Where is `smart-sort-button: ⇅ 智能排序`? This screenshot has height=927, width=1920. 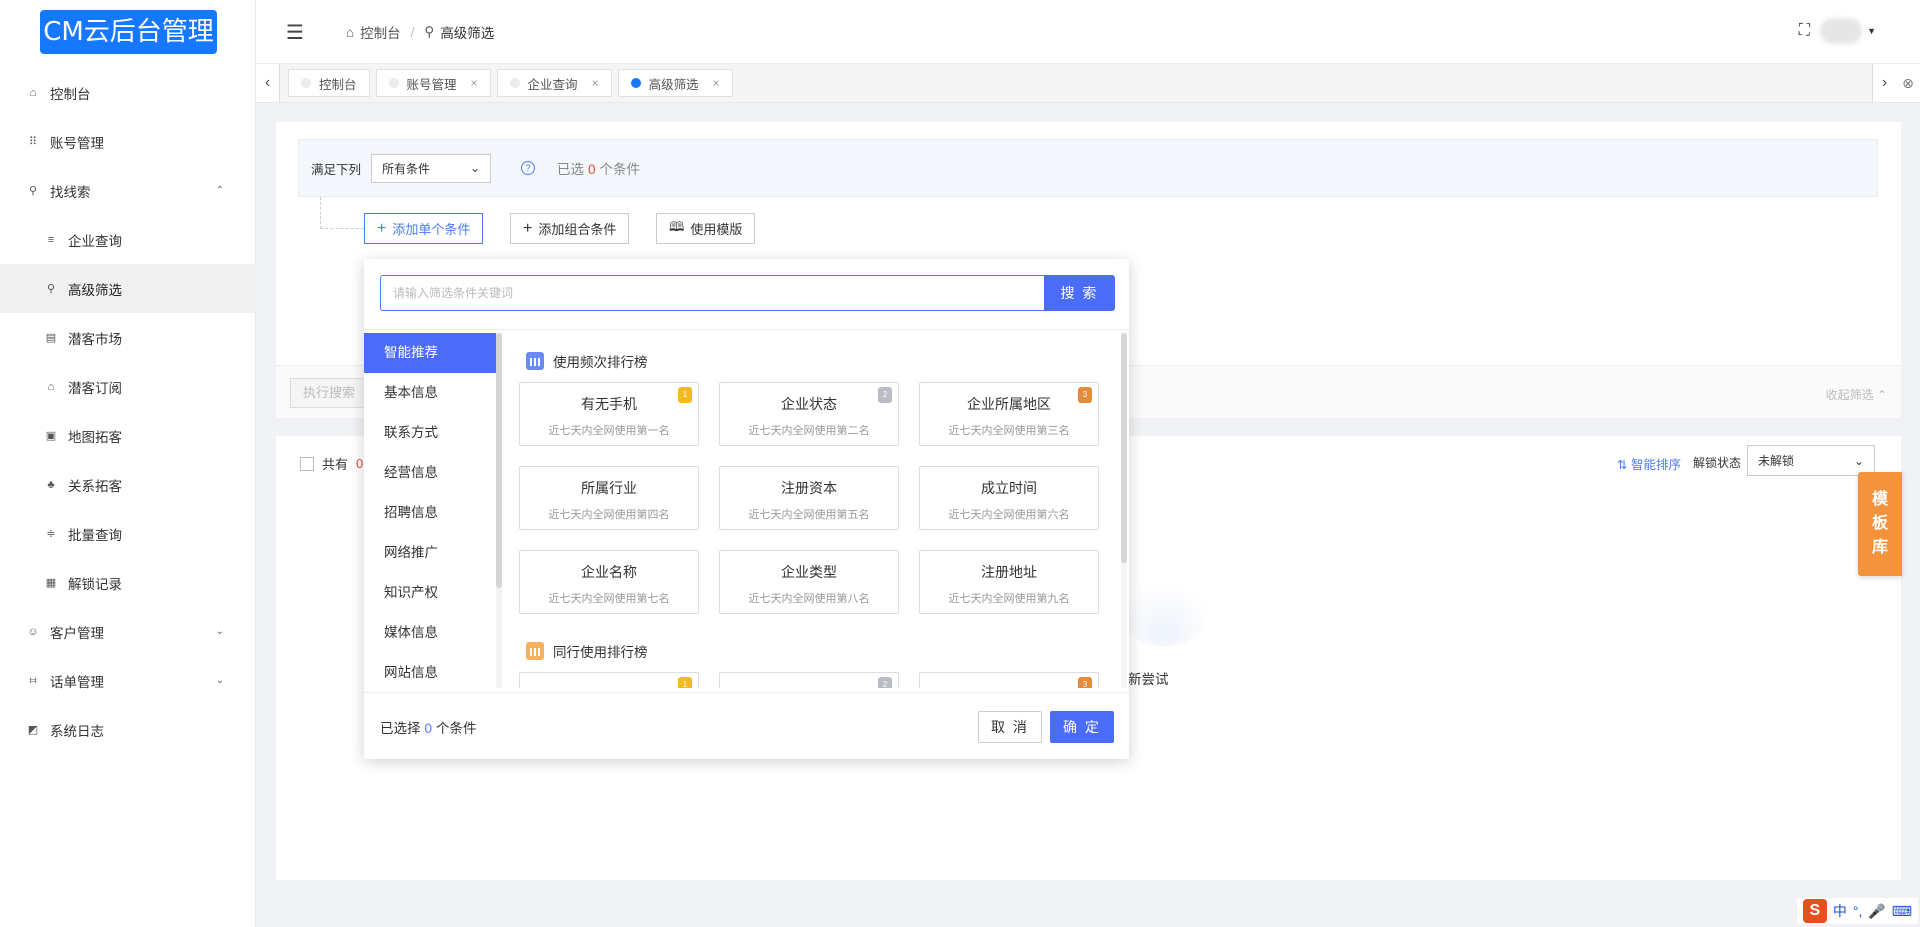 smart-sort-button: ⇅ 智能排序 is located at coordinates (1649, 463).